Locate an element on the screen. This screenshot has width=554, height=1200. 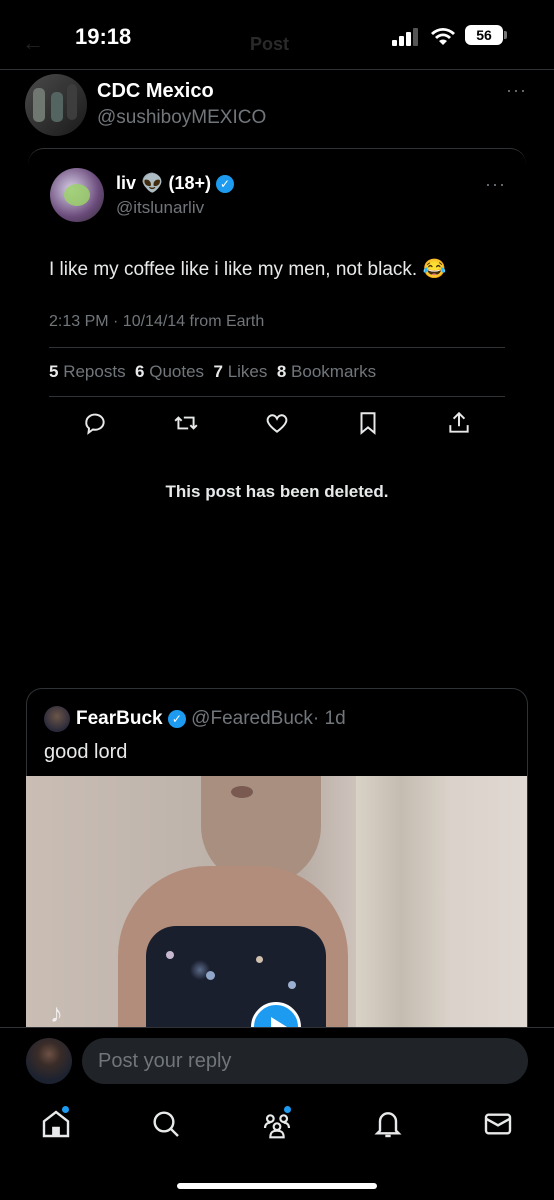
search-icon is located at coordinates (166, 1124).